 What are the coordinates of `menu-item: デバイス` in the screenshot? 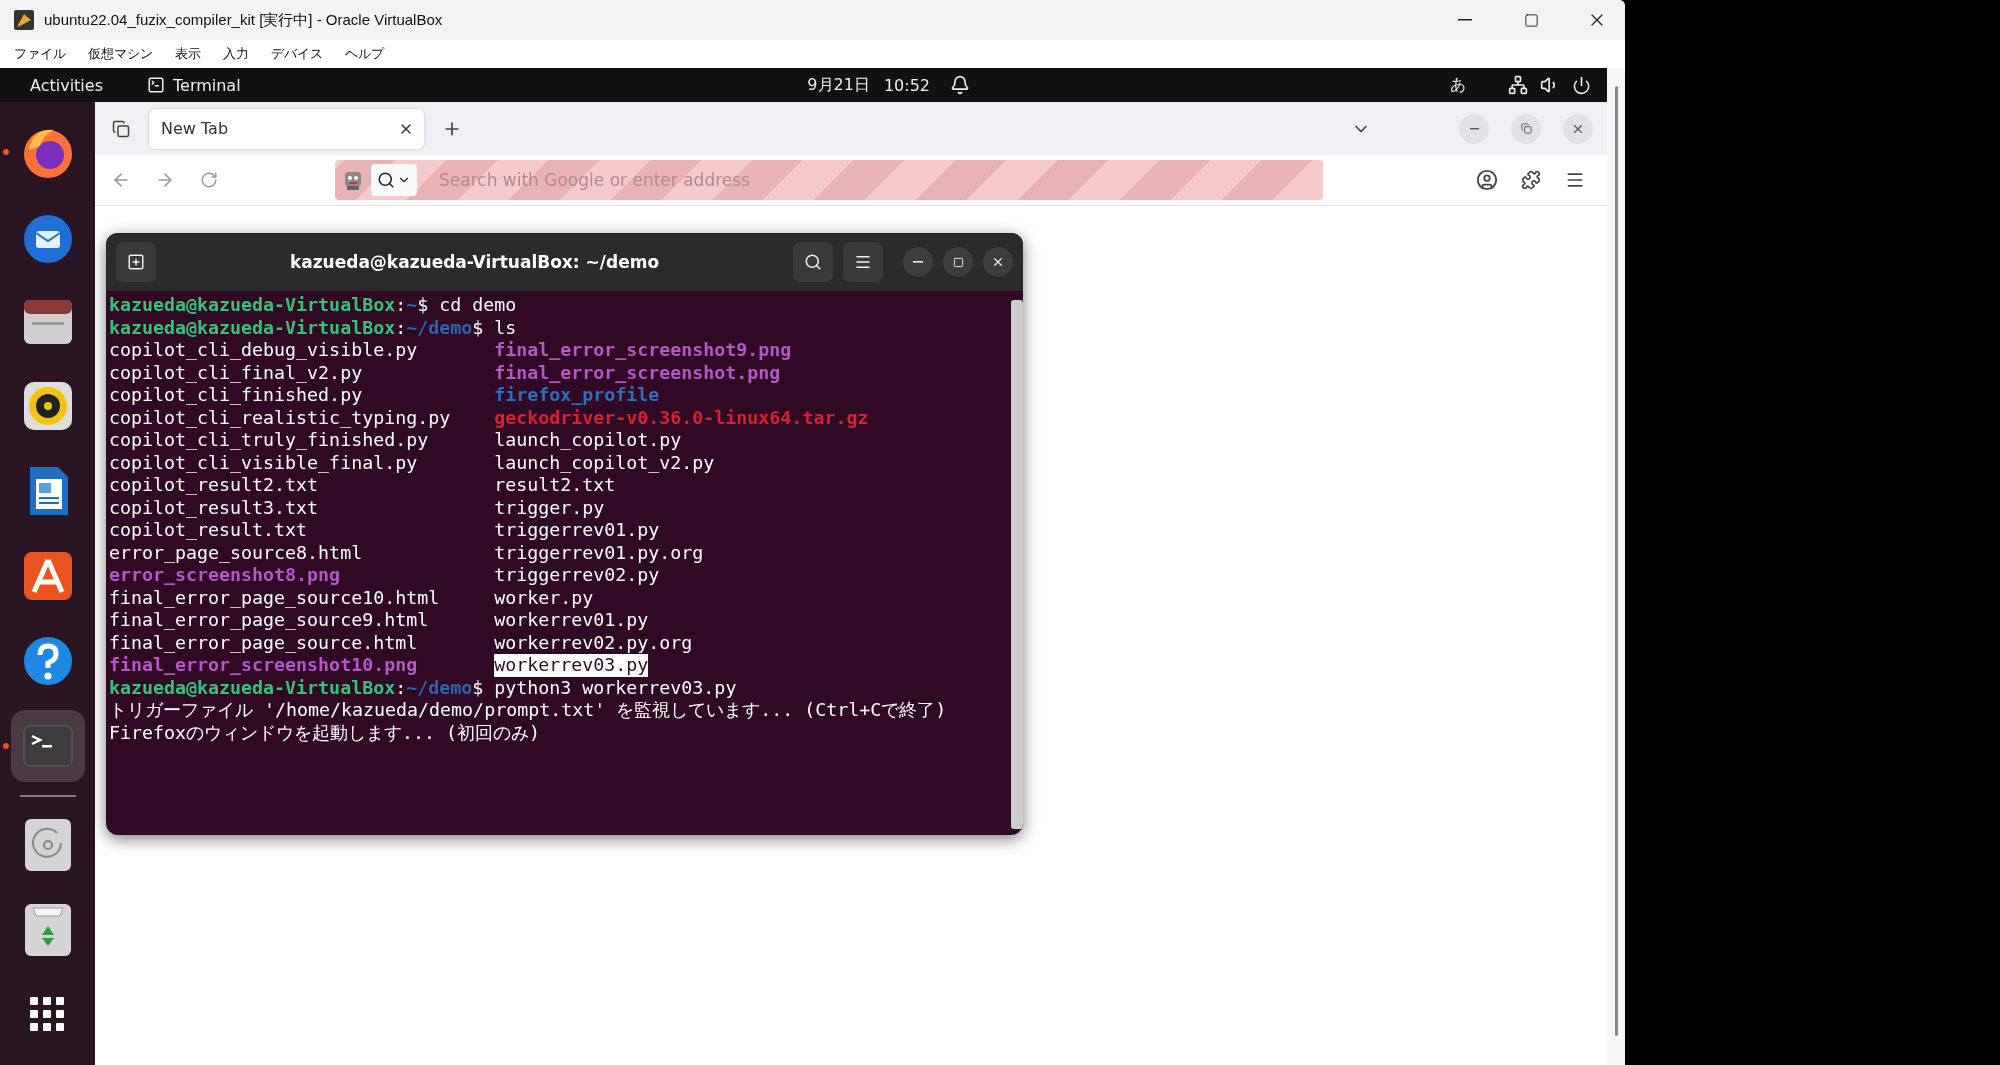 It's located at (297, 54).